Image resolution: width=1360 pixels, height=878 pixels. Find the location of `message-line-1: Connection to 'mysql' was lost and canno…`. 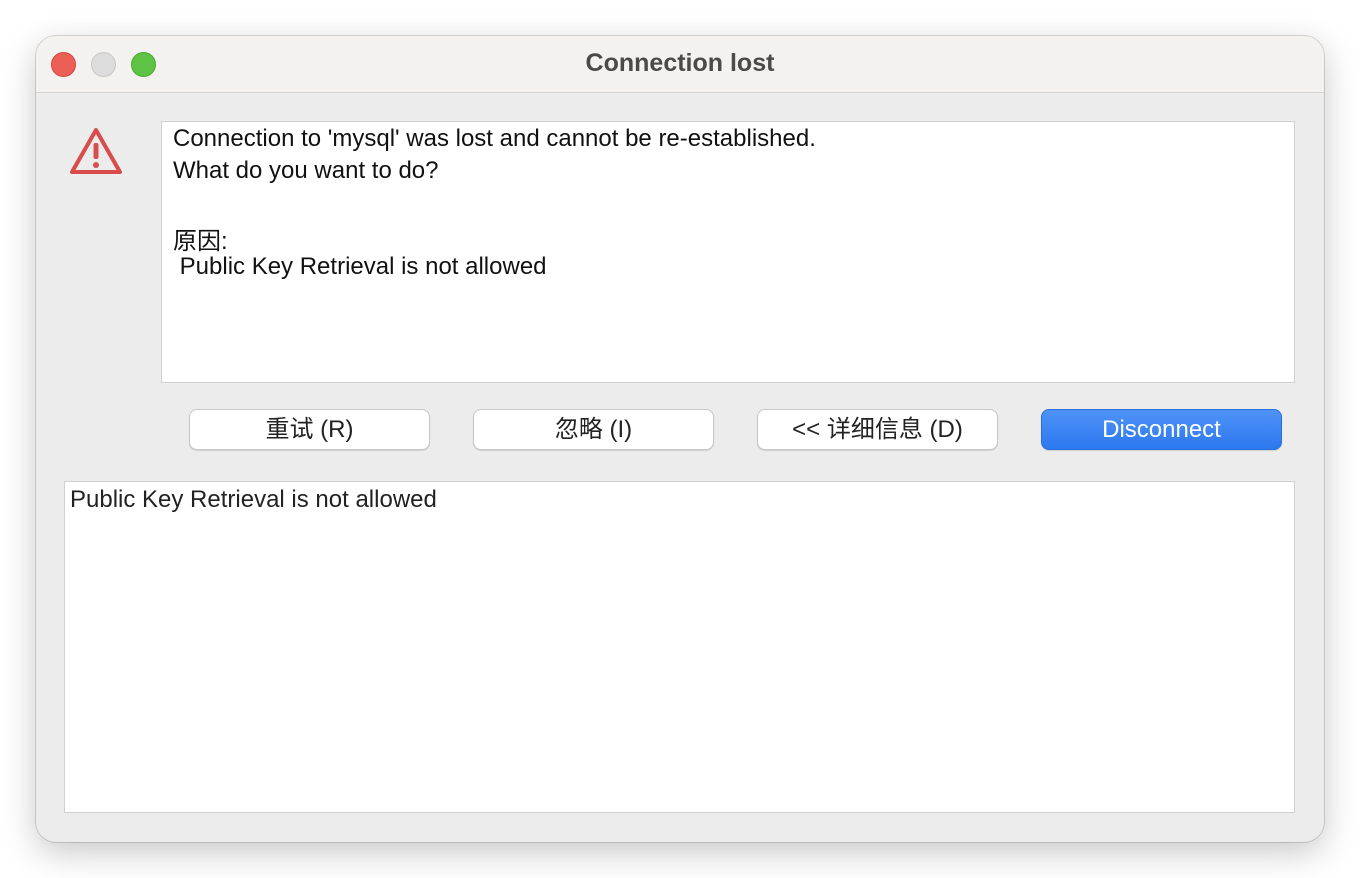

message-line-1: Connection to 'mysql' was lost and canno… is located at coordinates (494, 138).